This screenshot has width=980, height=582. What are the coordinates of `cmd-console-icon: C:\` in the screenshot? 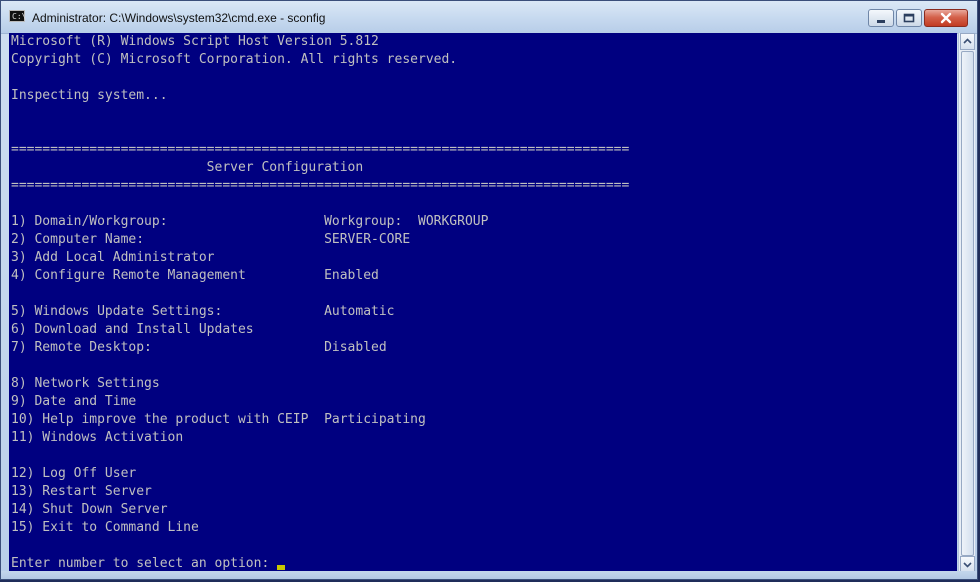 It's located at (18, 16).